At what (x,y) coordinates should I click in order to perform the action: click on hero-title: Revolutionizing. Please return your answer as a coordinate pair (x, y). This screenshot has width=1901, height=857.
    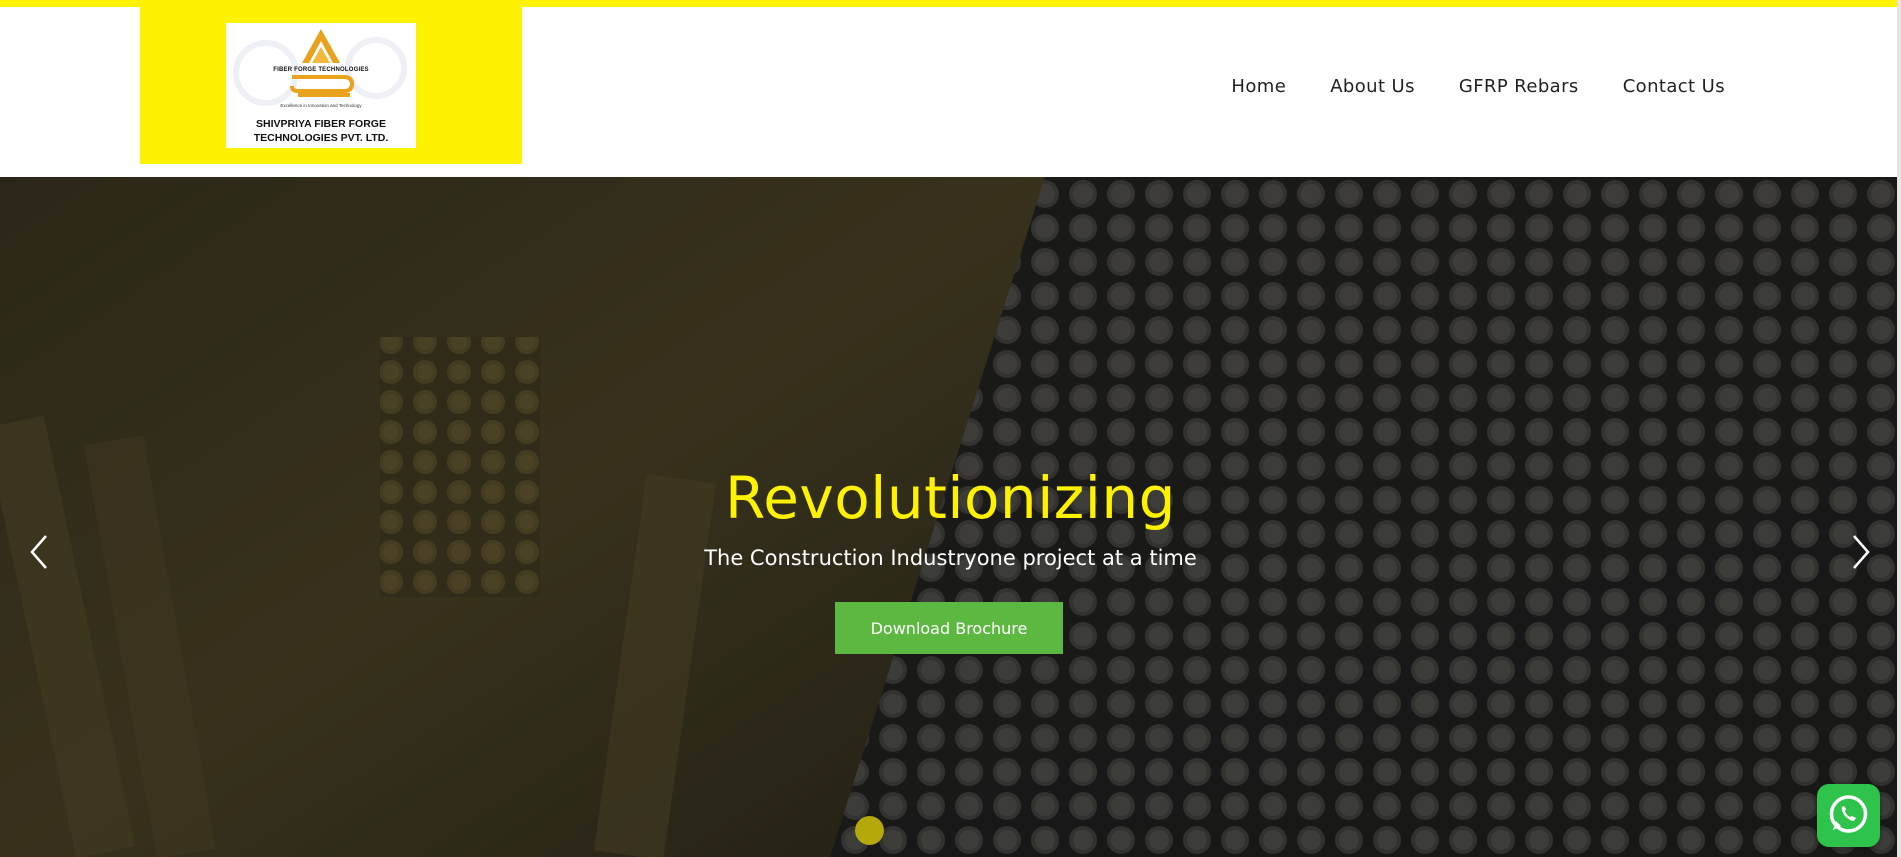
    Looking at the image, I should click on (950, 498).